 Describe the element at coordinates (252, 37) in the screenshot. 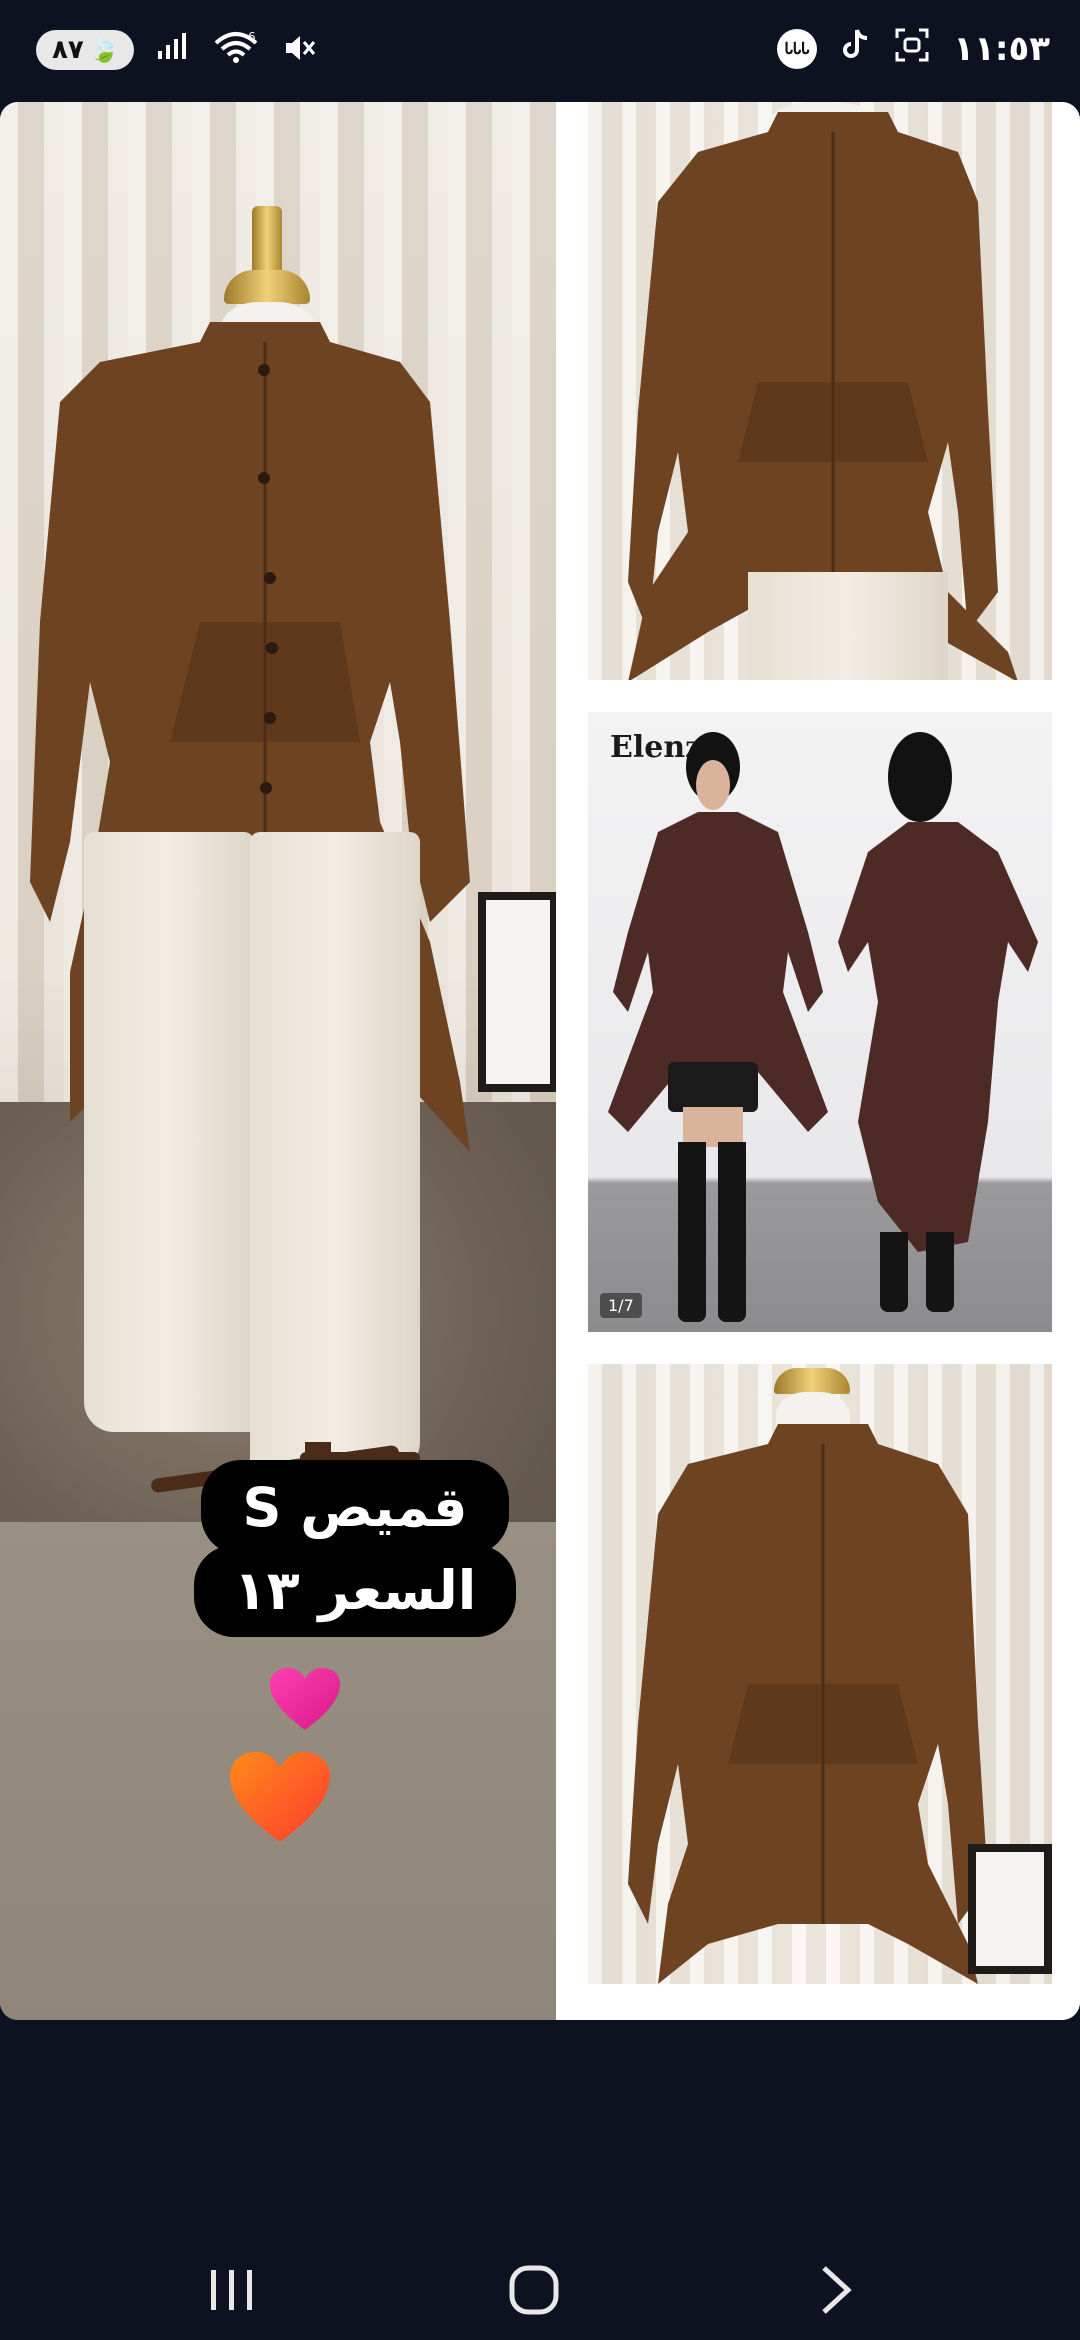

I see `wifi-badge: 6` at that location.